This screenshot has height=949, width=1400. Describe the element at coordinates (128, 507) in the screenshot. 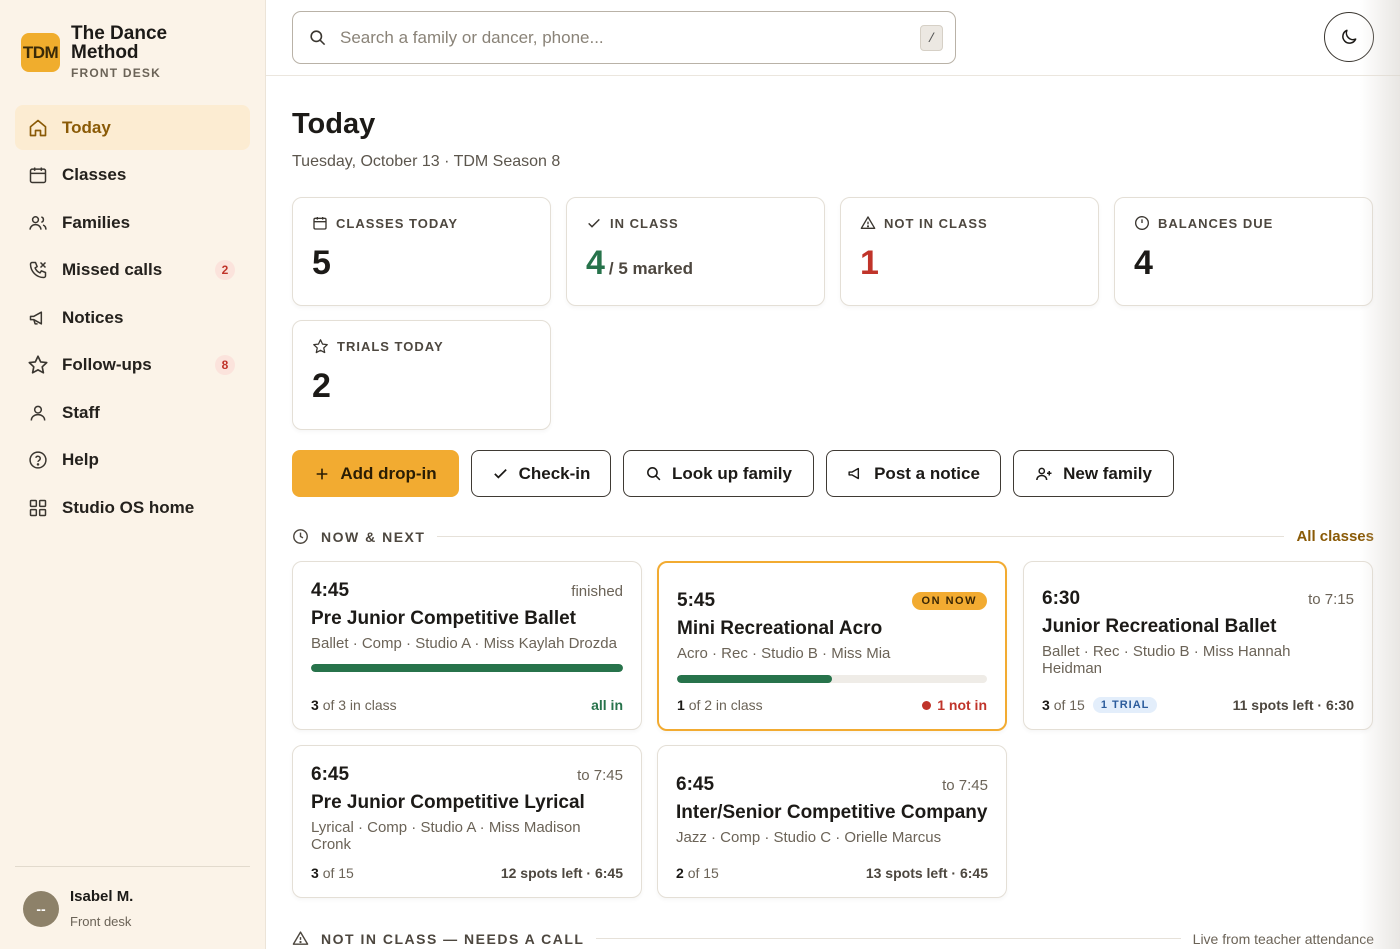

I see `sidebar-item-label: Studio OS home` at that location.